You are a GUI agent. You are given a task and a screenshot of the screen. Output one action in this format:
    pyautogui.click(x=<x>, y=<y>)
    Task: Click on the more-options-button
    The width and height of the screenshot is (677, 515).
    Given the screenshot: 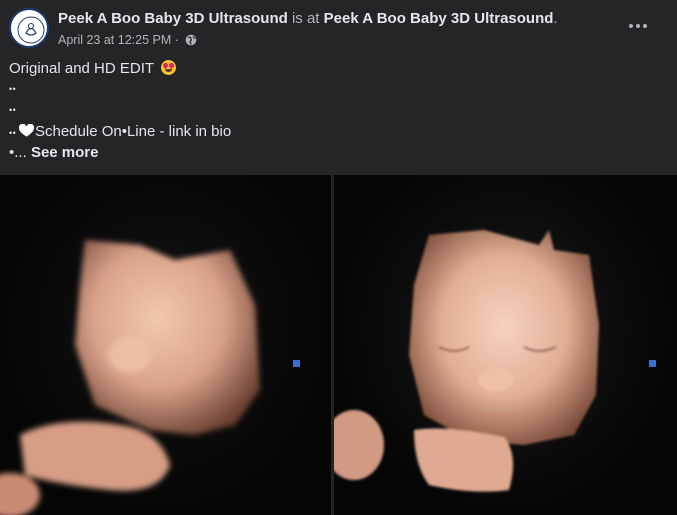 What is the action you would take?
    pyautogui.click(x=638, y=26)
    